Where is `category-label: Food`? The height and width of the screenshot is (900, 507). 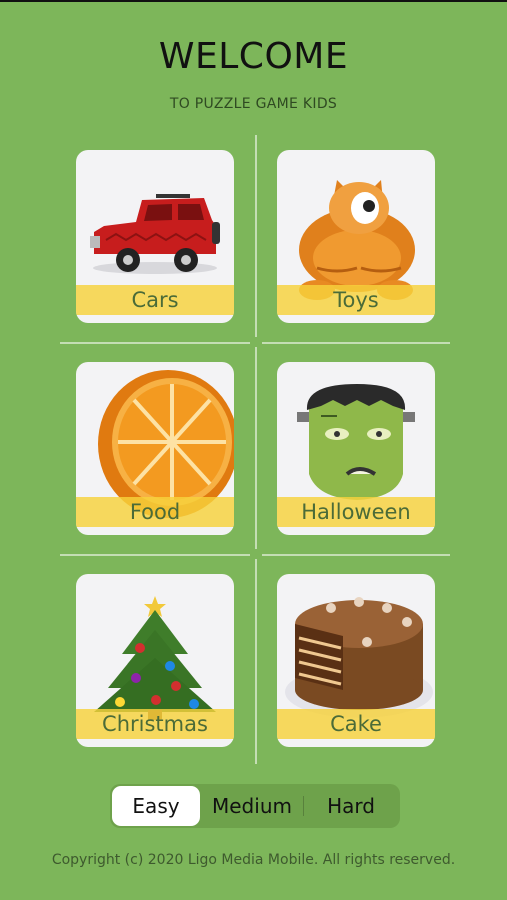
category-label: Food is located at coordinates (155, 512).